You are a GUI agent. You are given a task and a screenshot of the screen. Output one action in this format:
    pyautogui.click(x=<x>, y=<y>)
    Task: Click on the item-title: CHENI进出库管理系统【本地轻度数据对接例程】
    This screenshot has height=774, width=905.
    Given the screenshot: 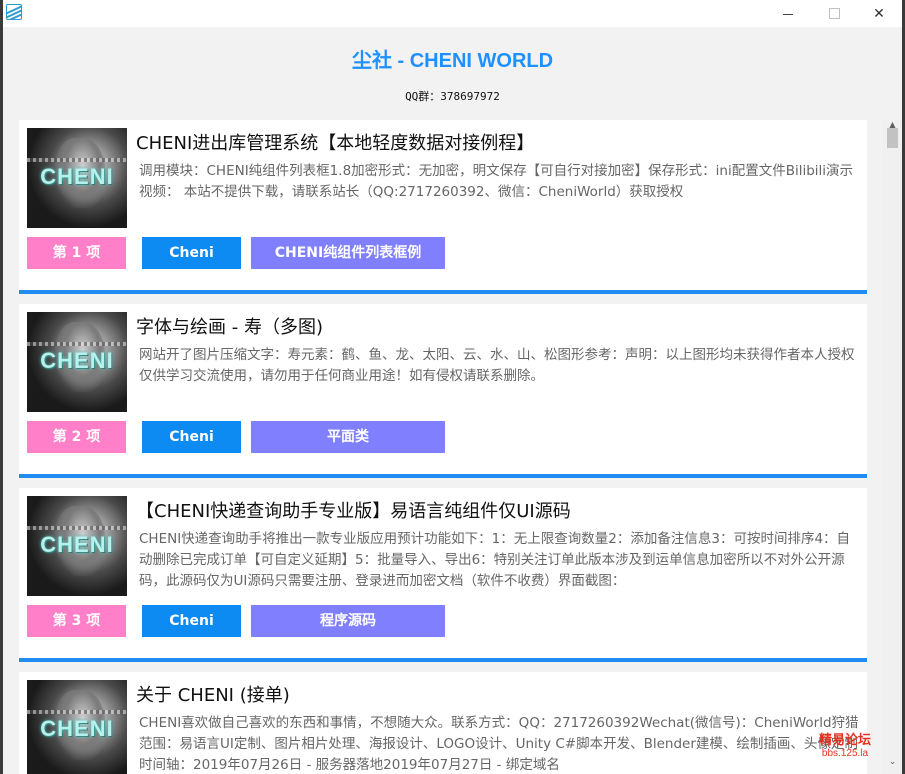 What is the action you would take?
    pyautogui.click(x=335, y=142)
    